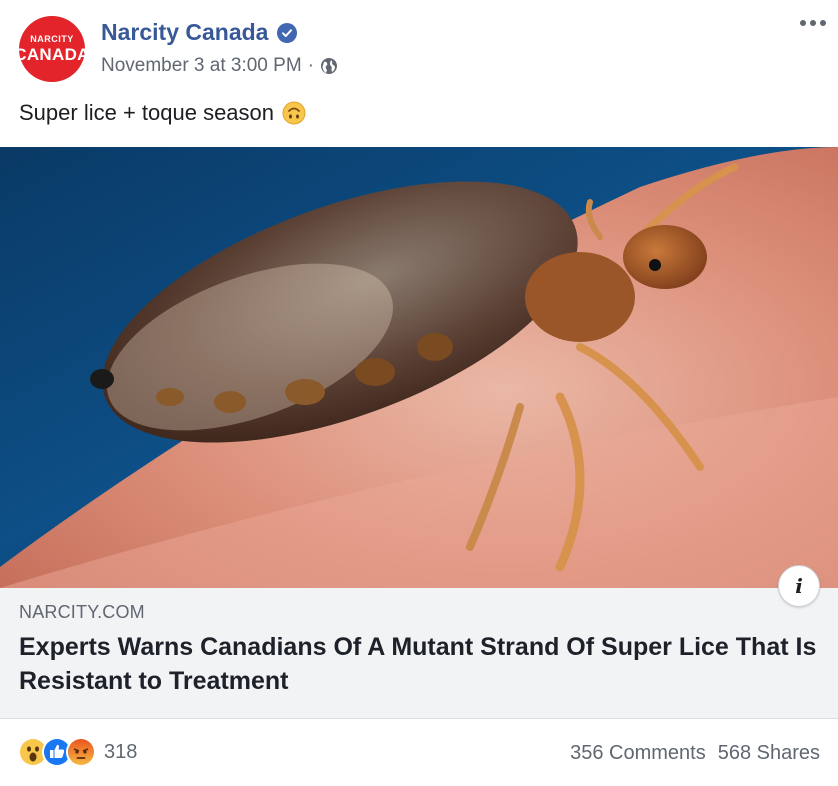  I want to click on angry-reaction-icon, so click(81, 752).